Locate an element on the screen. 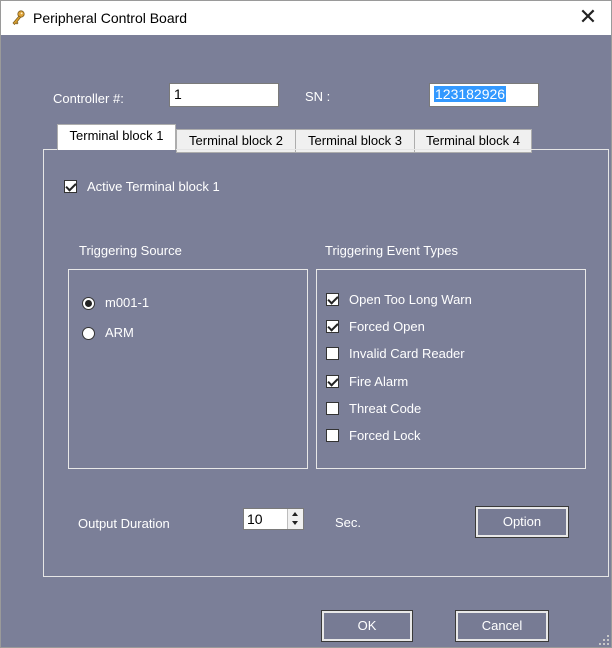 The height and width of the screenshot is (648, 612). sn-value: 123182926 is located at coordinates (470, 94).